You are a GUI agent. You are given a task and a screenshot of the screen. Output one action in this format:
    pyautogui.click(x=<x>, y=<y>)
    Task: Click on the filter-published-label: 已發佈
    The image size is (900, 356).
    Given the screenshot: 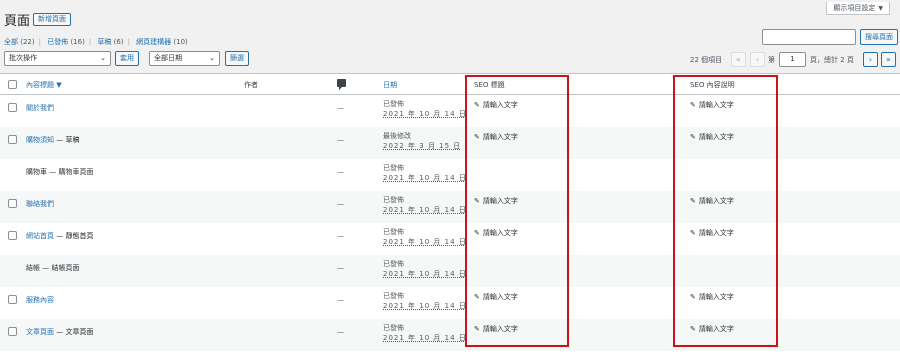 What is the action you would take?
    pyautogui.click(x=58, y=42)
    